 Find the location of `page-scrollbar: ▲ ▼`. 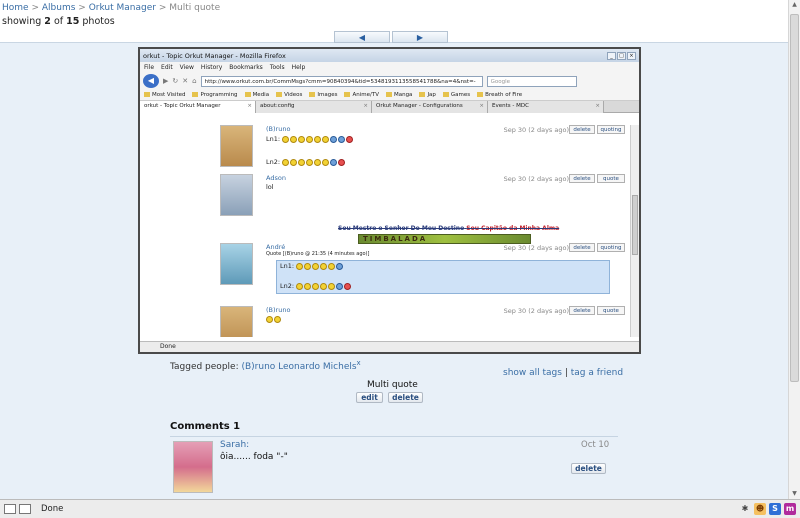

page-scrollbar: ▲ ▼ is located at coordinates (794, 249).